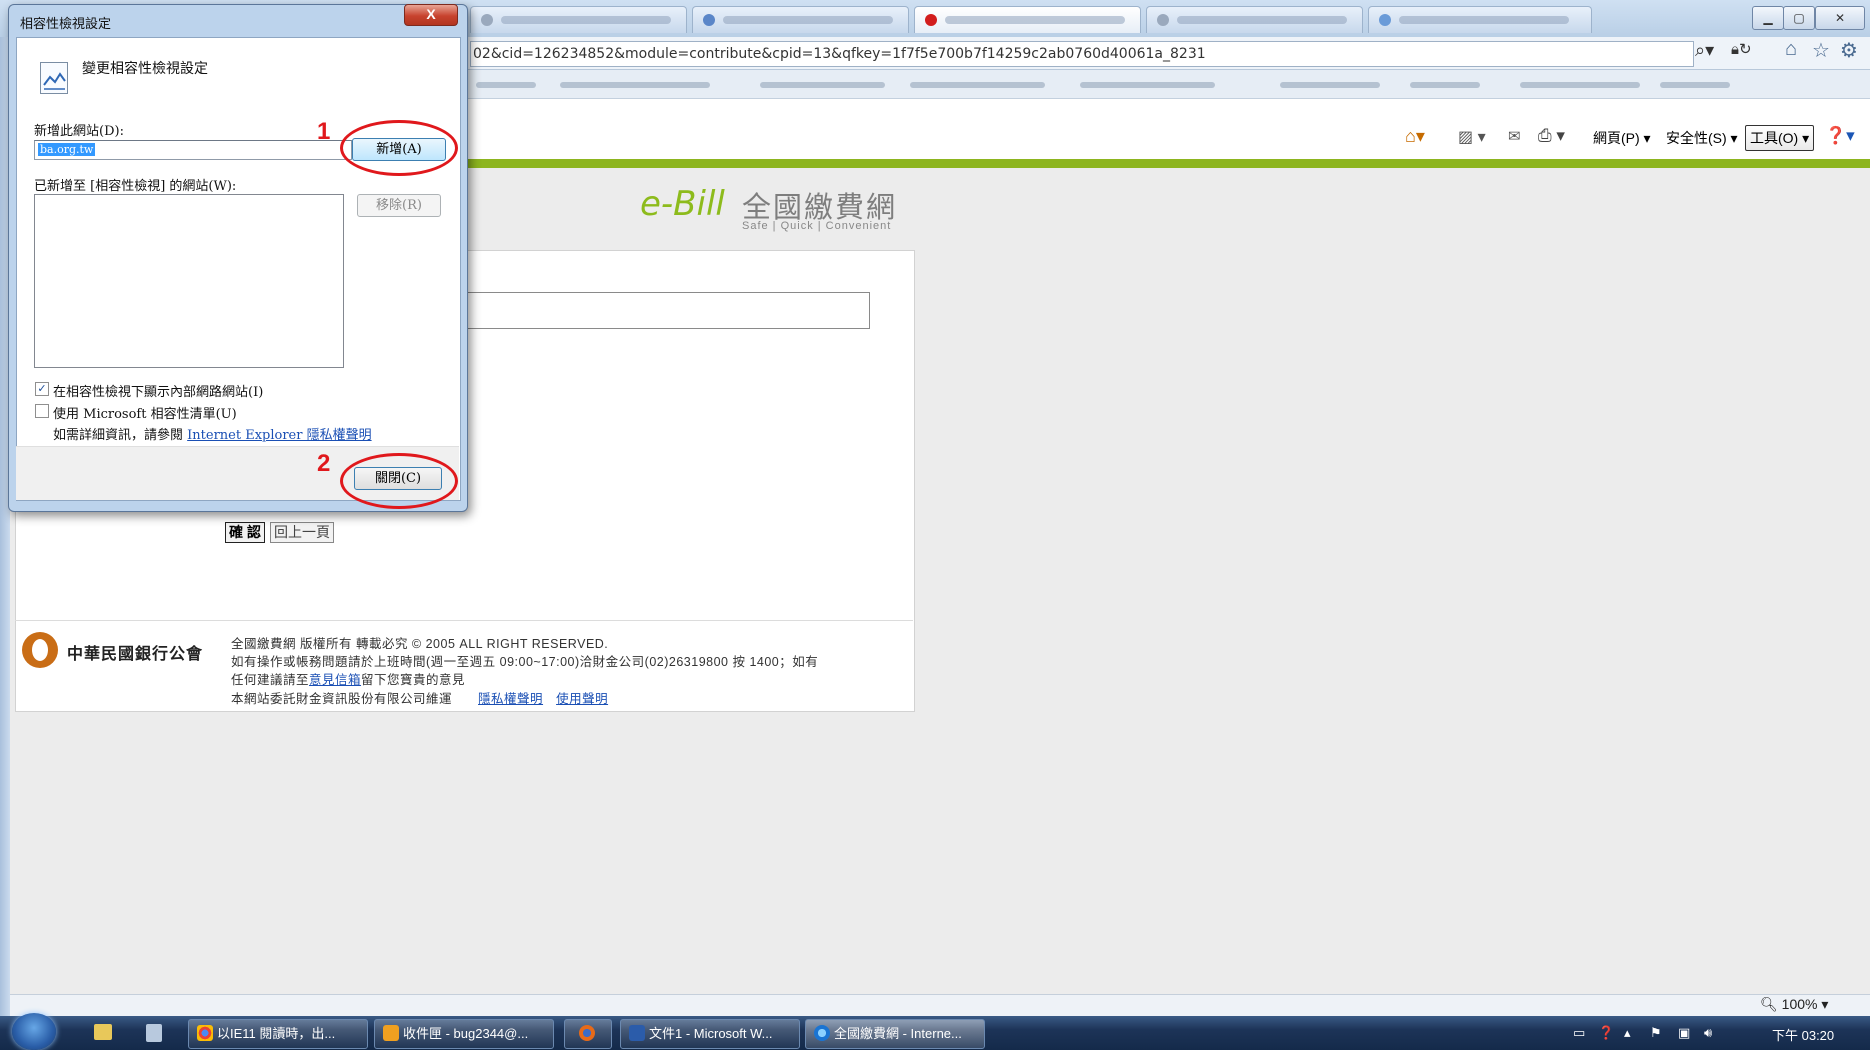 Image resolution: width=1870 pixels, height=1050 pixels. Describe the element at coordinates (1415, 136) in the screenshot. I see `home-icon: ⌂▾` at that location.